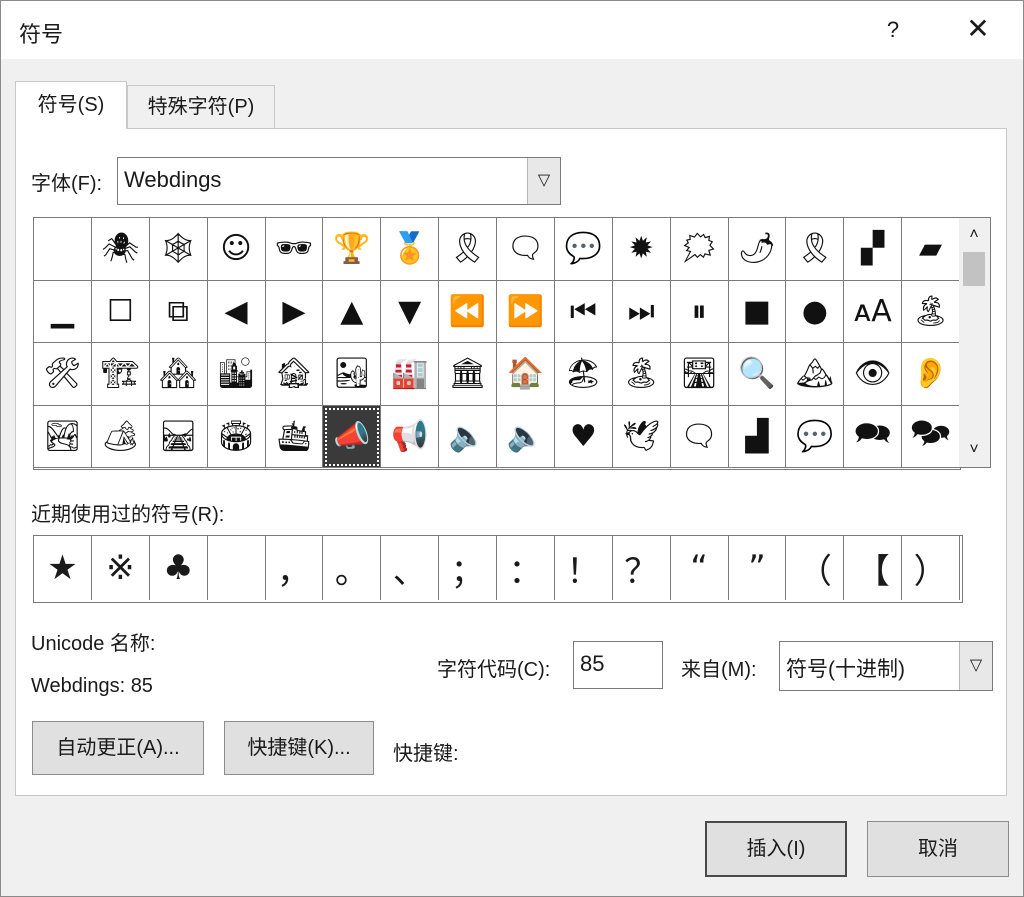  I want to click on symbol-cell: ⏭, so click(641, 311).